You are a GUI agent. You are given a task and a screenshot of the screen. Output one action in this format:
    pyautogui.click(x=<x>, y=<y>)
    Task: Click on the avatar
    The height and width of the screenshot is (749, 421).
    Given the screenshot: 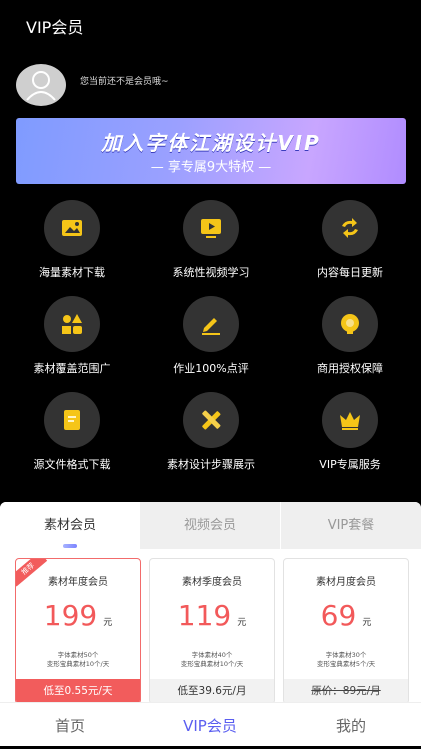 What is the action you would take?
    pyautogui.click(x=41, y=85)
    